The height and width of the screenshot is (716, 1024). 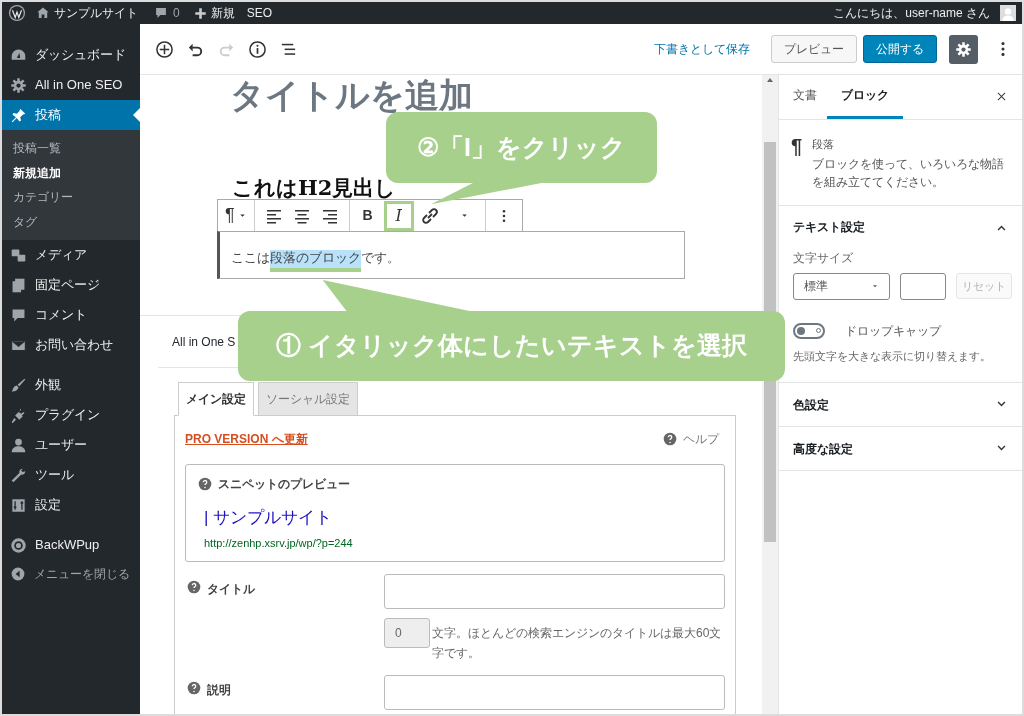 I want to click on user-icon, so click(x=18, y=445).